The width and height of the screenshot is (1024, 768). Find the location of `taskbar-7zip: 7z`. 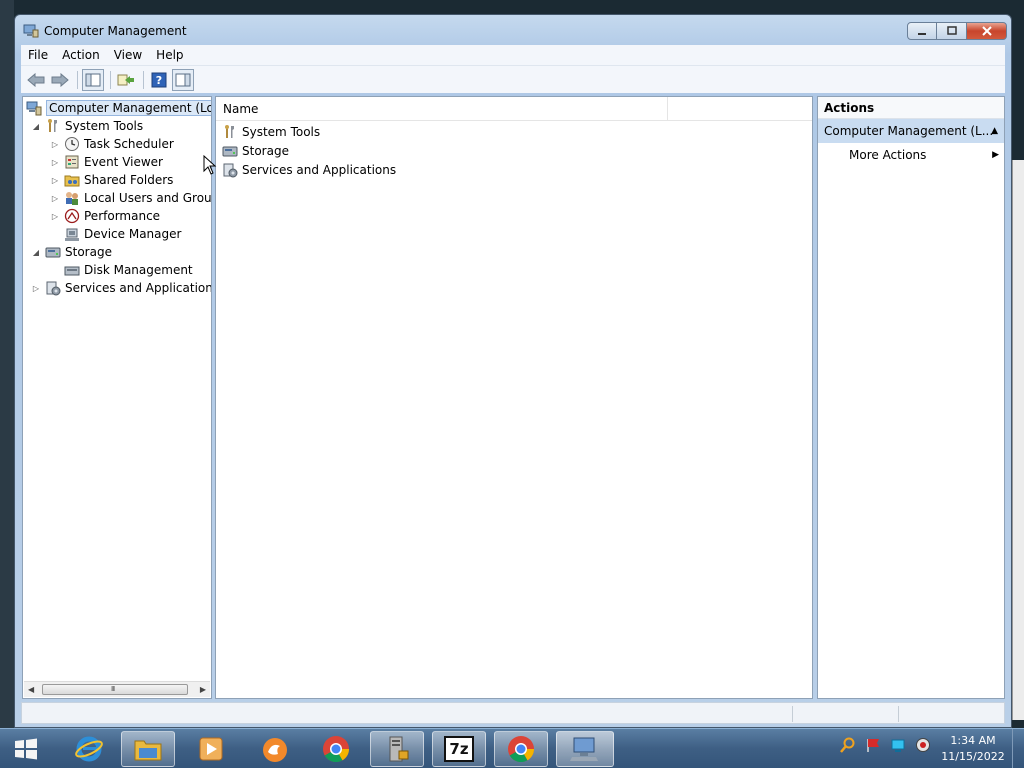

taskbar-7zip: 7z is located at coordinates (459, 749).